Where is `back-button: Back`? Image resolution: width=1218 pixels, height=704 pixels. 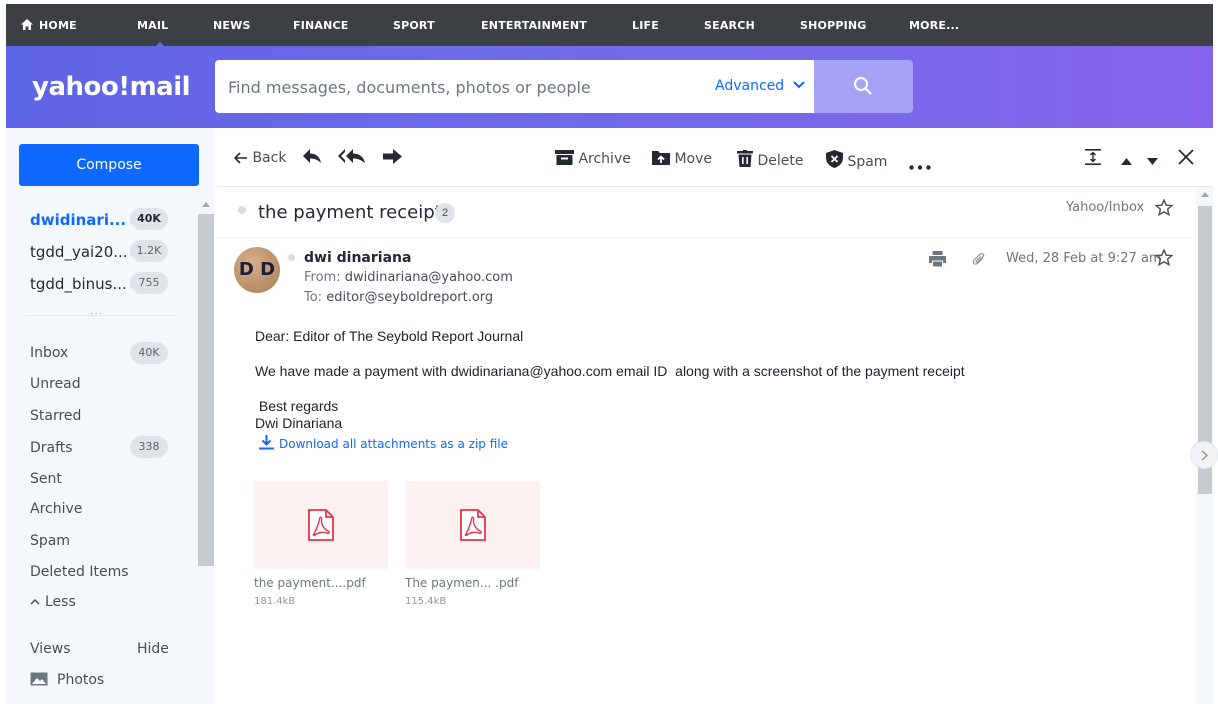
back-button: Back is located at coordinates (260, 158).